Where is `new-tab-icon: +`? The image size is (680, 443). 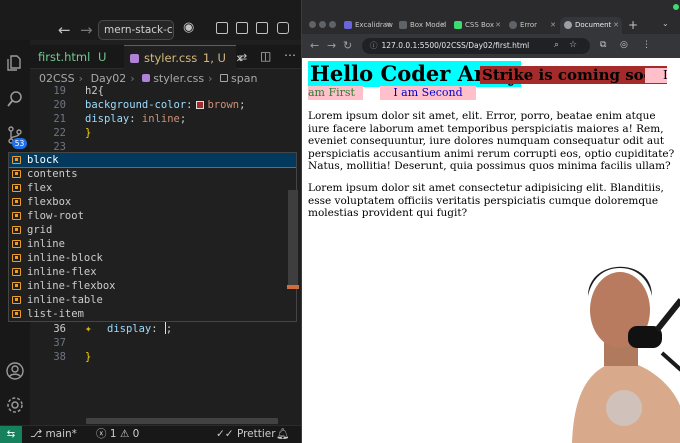 new-tab-icon: + is located at coordinates (633, 25).